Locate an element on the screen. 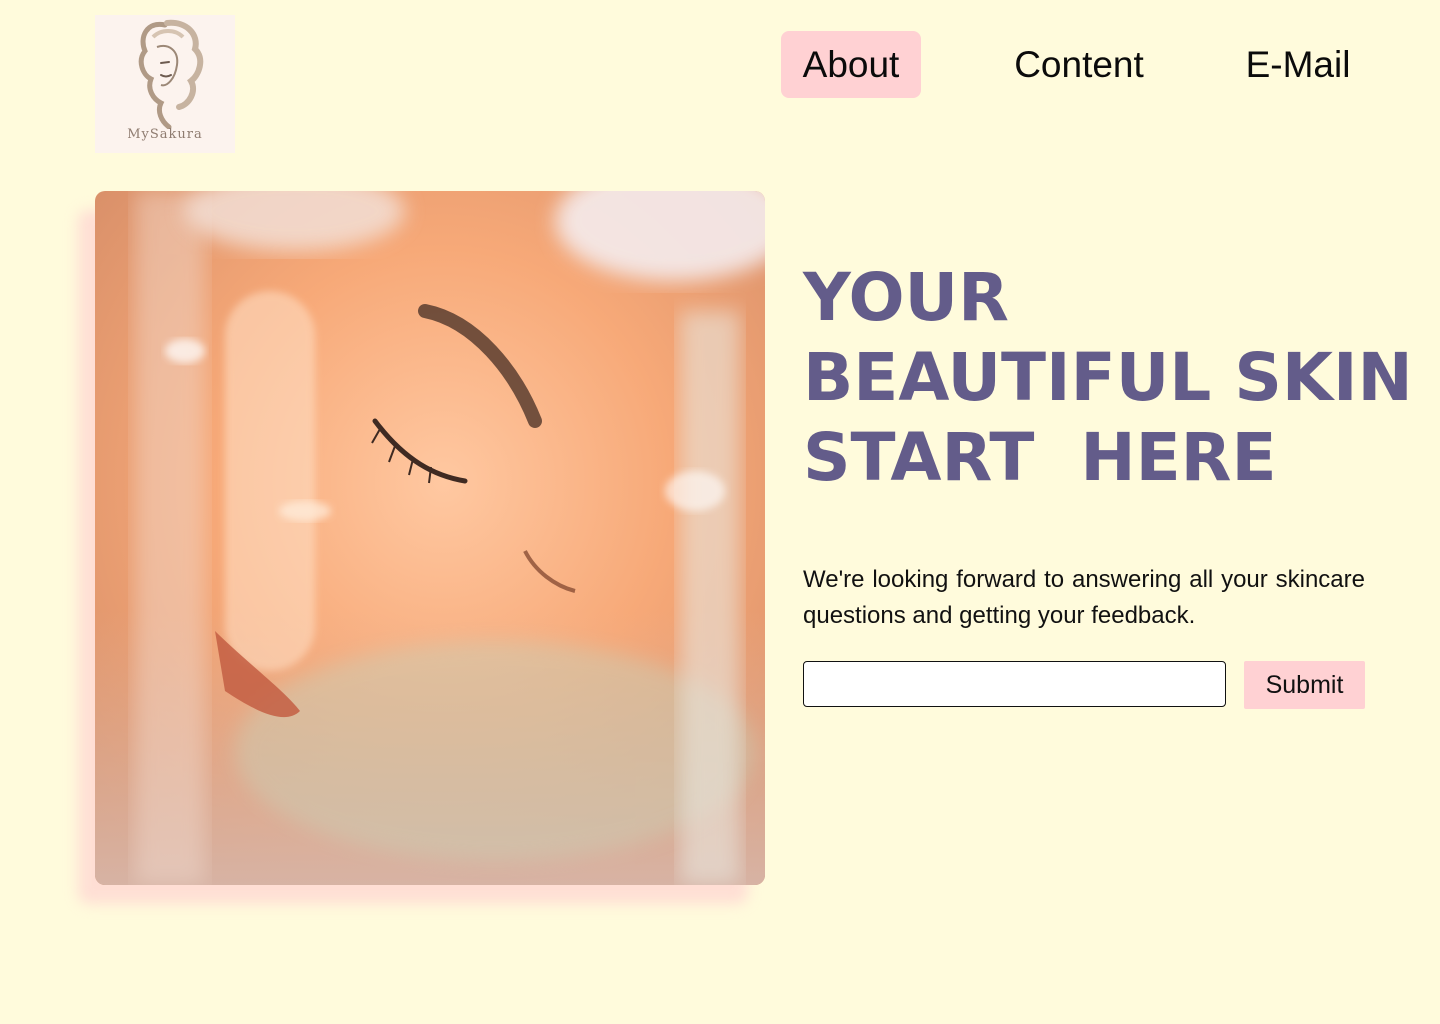 This screenshot has height=1024, width=1440. nav-about: About is located at coordinates (851, 64).